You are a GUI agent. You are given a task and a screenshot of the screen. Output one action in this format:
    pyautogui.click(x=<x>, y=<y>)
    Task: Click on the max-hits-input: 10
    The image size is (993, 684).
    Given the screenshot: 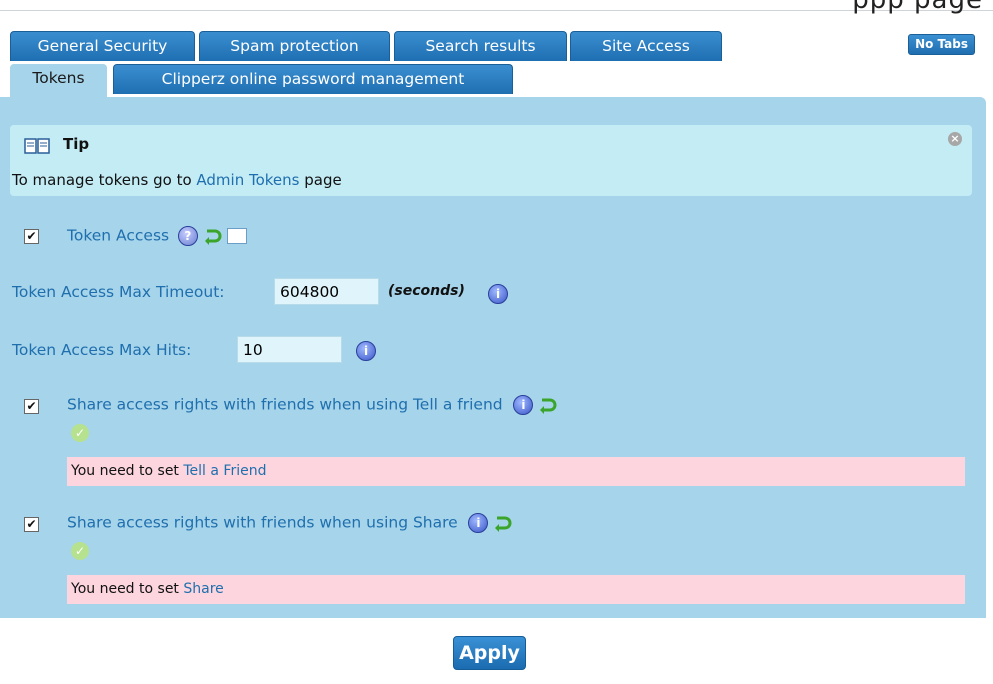 What is the action you would take?
    pyautogui.click(x=289, y=349)
    